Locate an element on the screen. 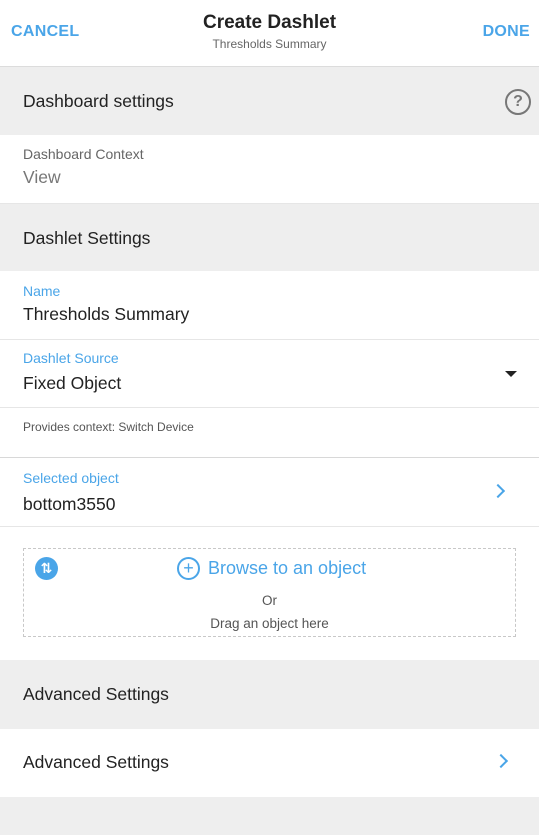  advanced-settings-label: Advanced Settings is located at coordinates (96, 762).